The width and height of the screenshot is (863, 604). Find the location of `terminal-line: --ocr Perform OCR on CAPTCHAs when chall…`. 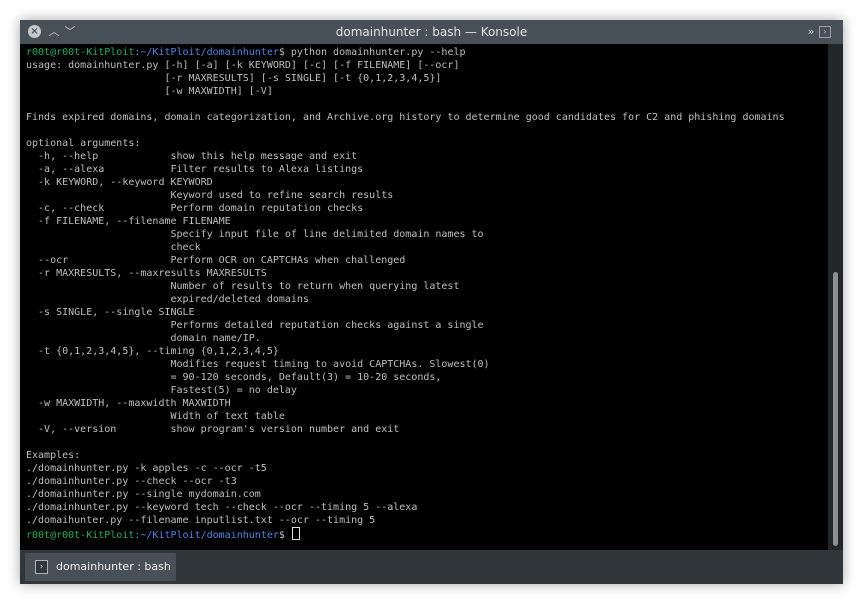

terminal-line: --ocr Perform OCR on CAPTCHAs when chall… is located at coordinates (216, 260).